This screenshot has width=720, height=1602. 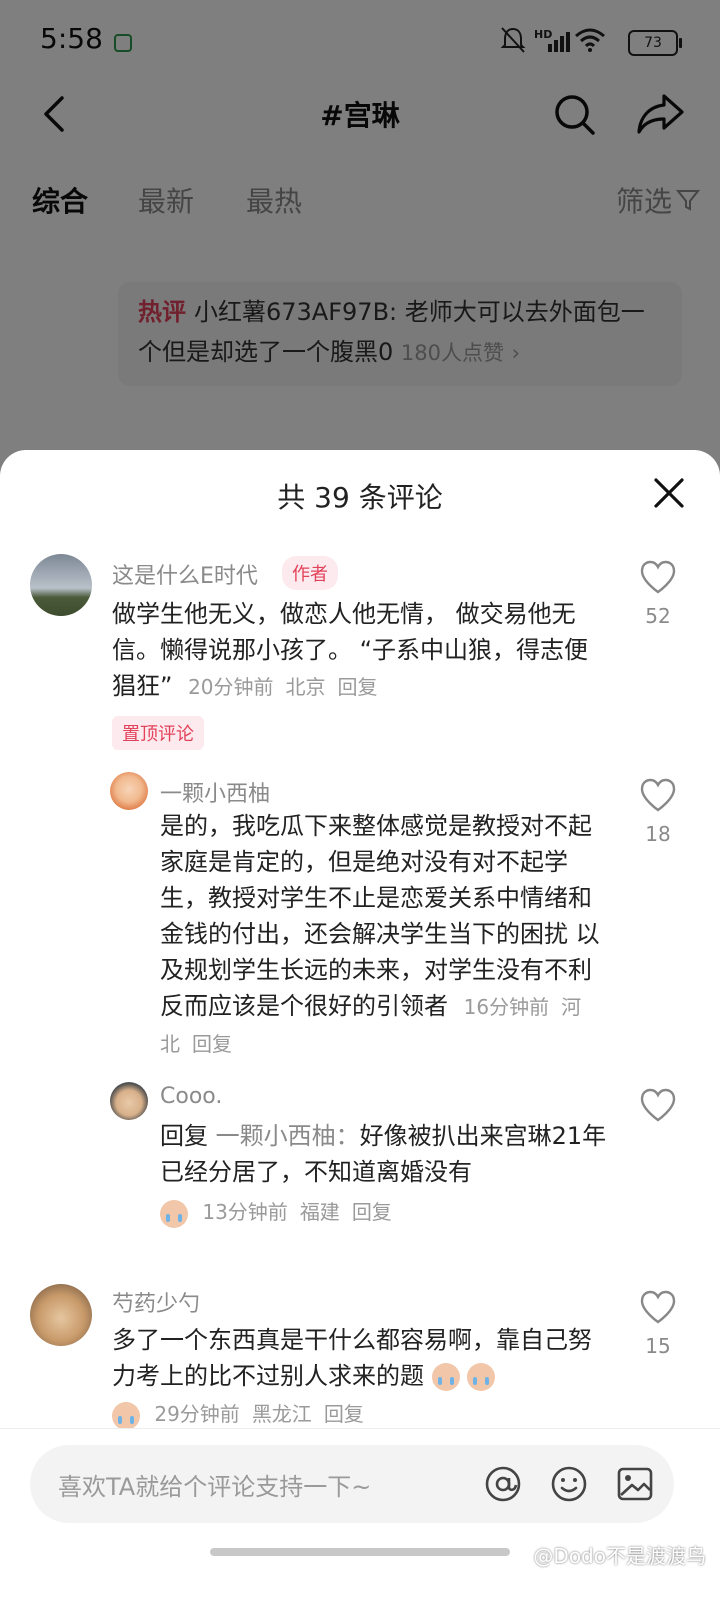 What do you see at coordinates (305, 687) in the screenshot?
I see `comment-location: 北京` at bounding box center [305, 687].